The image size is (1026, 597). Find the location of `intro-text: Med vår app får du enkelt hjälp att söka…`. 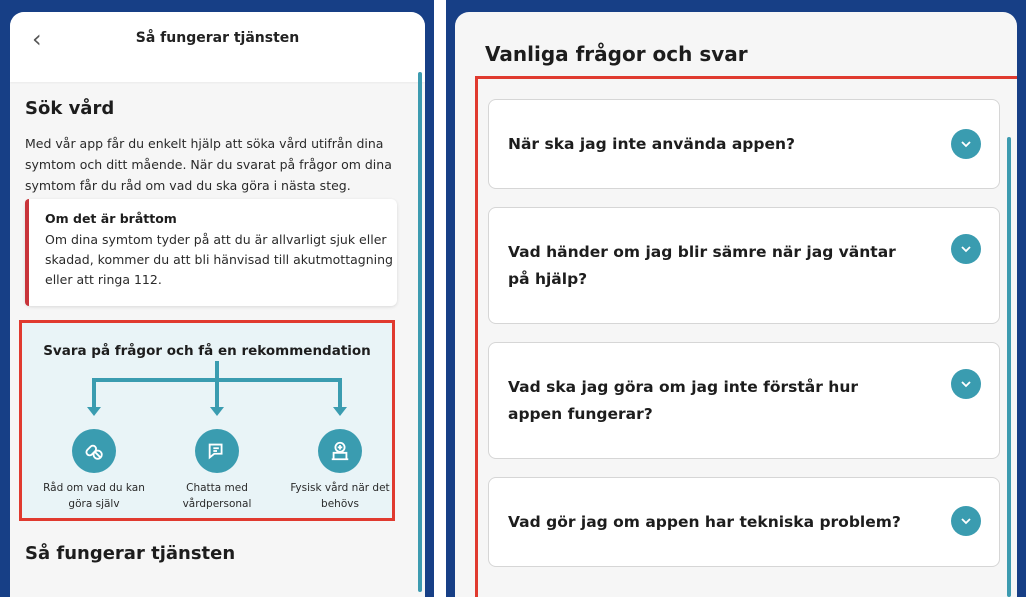

intro-text: Med vår app får du enkelt hjälp att söka… is located at coordinates (208, 164).